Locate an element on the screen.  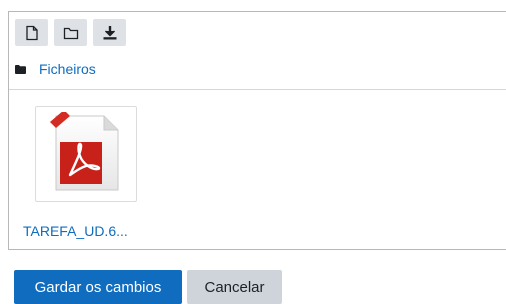
create-folder-button is located at coordinates (70, 32).